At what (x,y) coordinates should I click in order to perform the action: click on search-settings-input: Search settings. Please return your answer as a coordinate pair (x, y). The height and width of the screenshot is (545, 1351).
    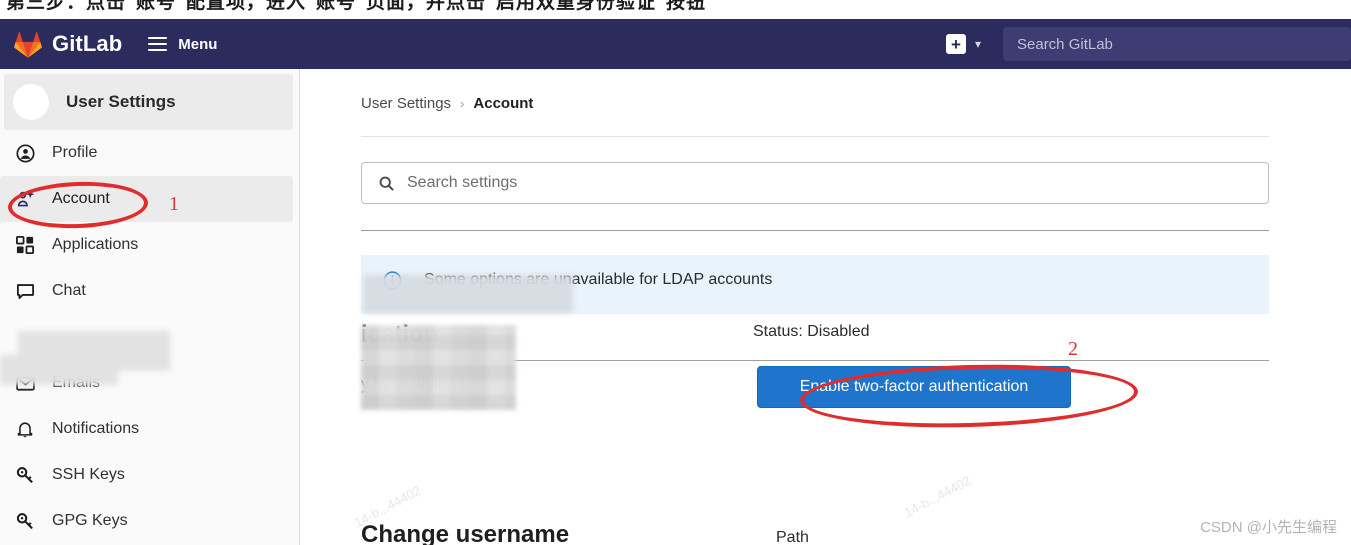
    Looking at the image, I should click on (815, 183).